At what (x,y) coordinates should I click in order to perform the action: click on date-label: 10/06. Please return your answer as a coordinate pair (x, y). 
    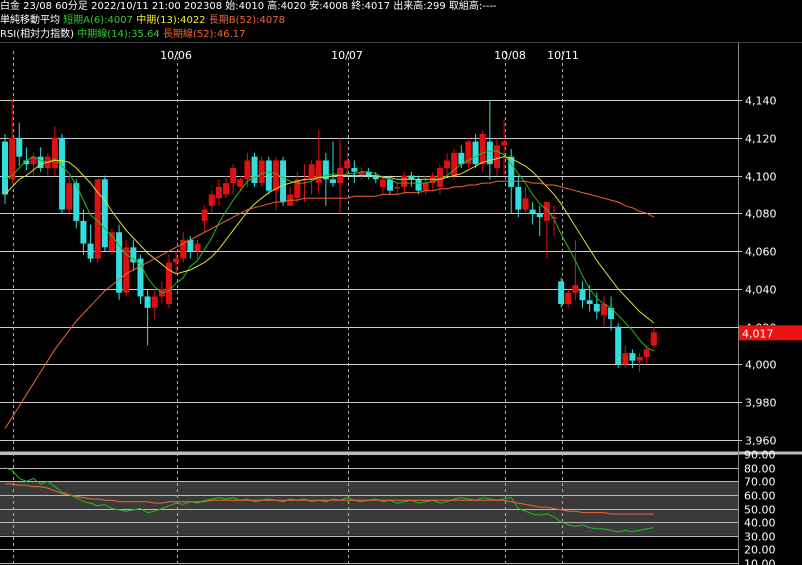
    Looking at the image, I should click on (176, 55).